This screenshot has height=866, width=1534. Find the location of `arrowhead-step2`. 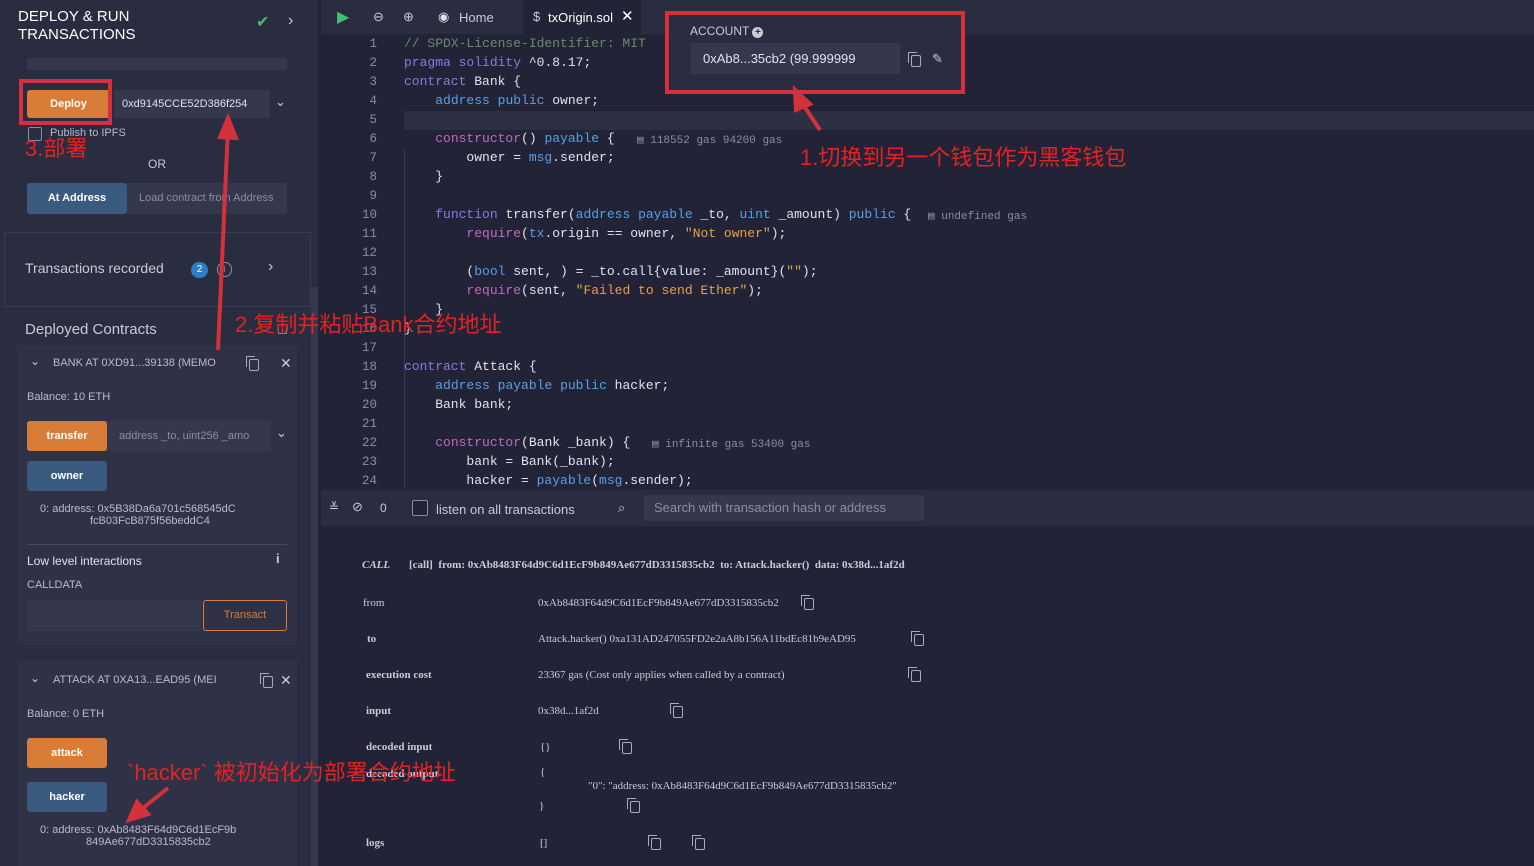

arrowhead-step2 is located at coordinates (228, 126).